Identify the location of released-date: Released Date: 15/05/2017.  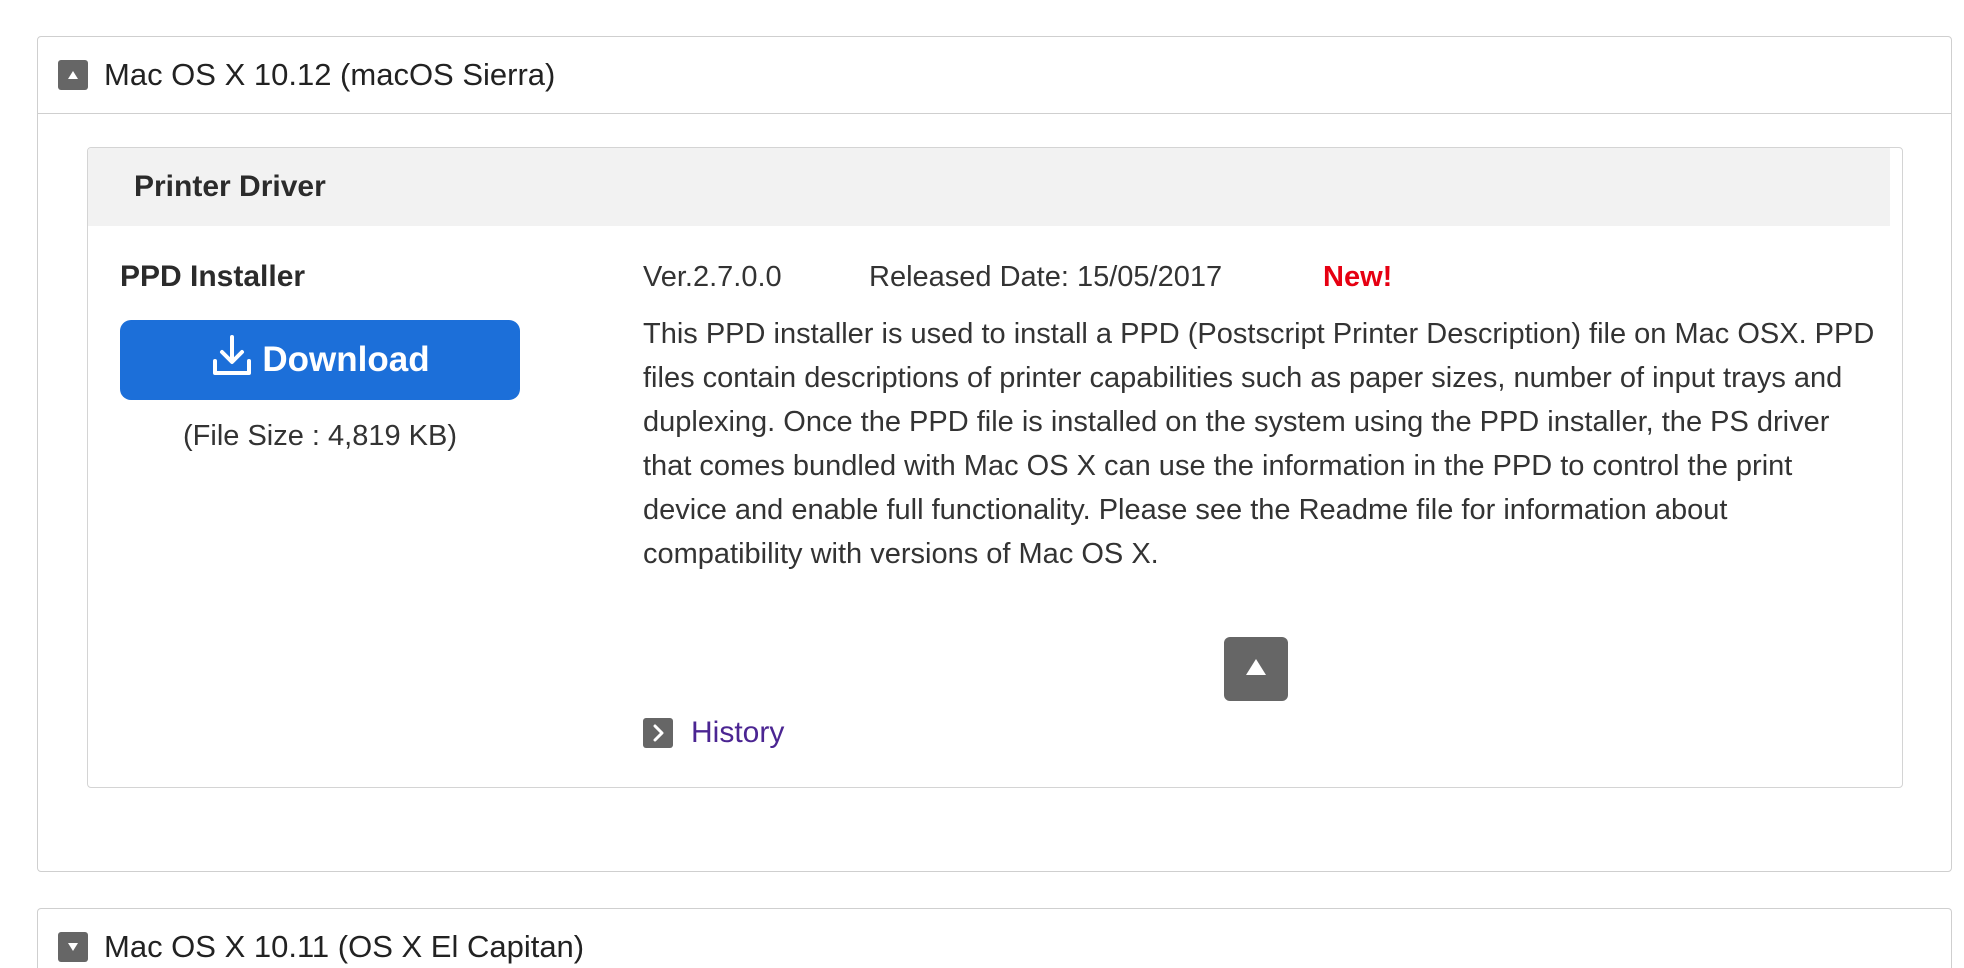
(1046, 276).